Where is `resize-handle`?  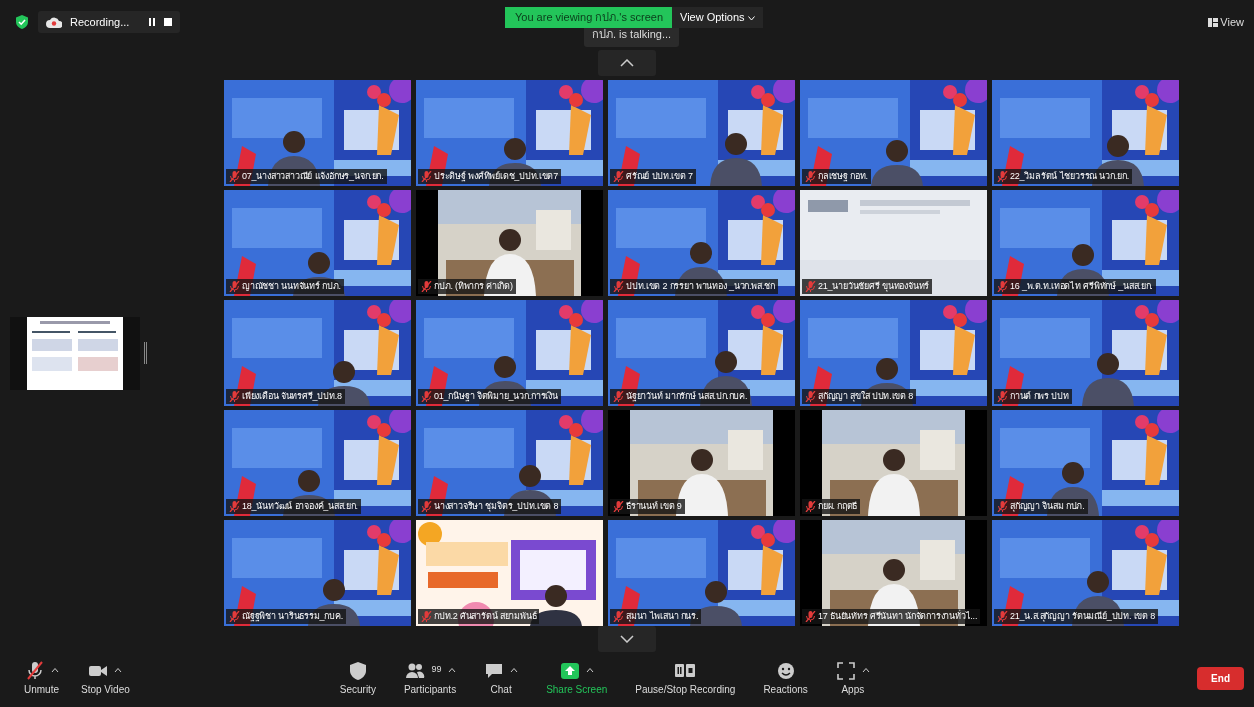
resize-handle is located at coordinates (145, 353).